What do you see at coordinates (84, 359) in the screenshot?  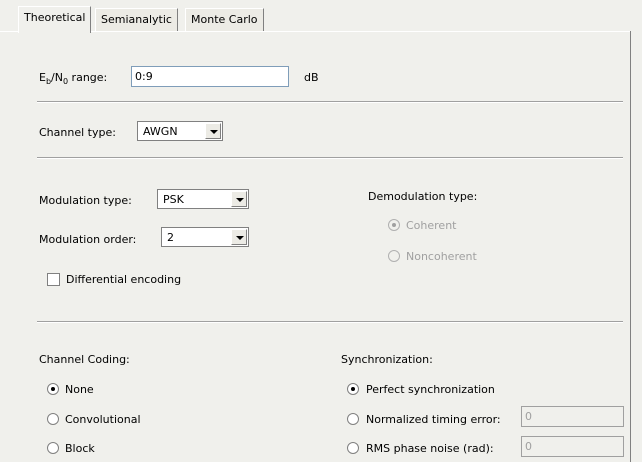 I see `channel-coding-title: Channel Coding:` at bounding box center [84, 359].